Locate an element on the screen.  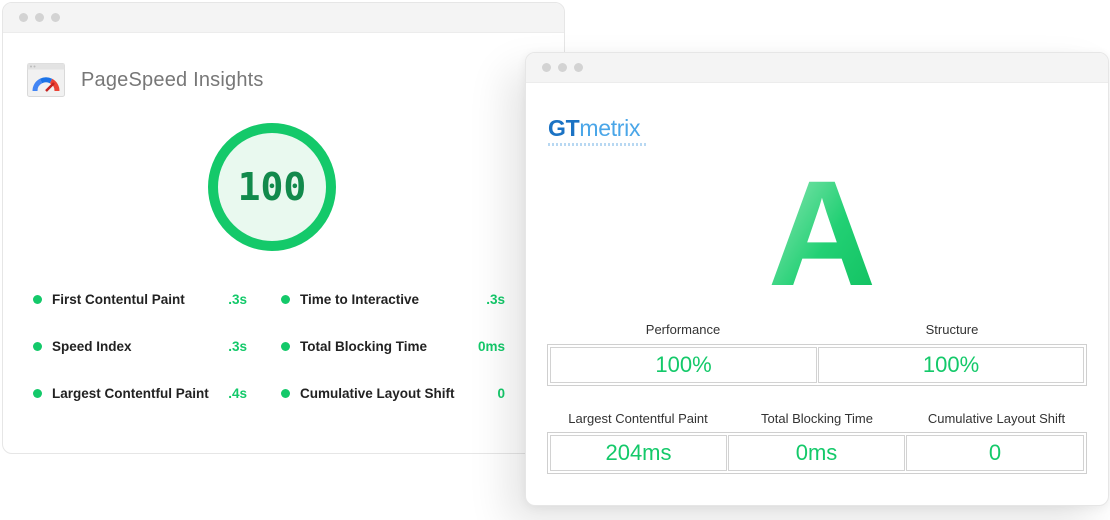
gtmetrix-titlebar is located at coordinates (817, 68).